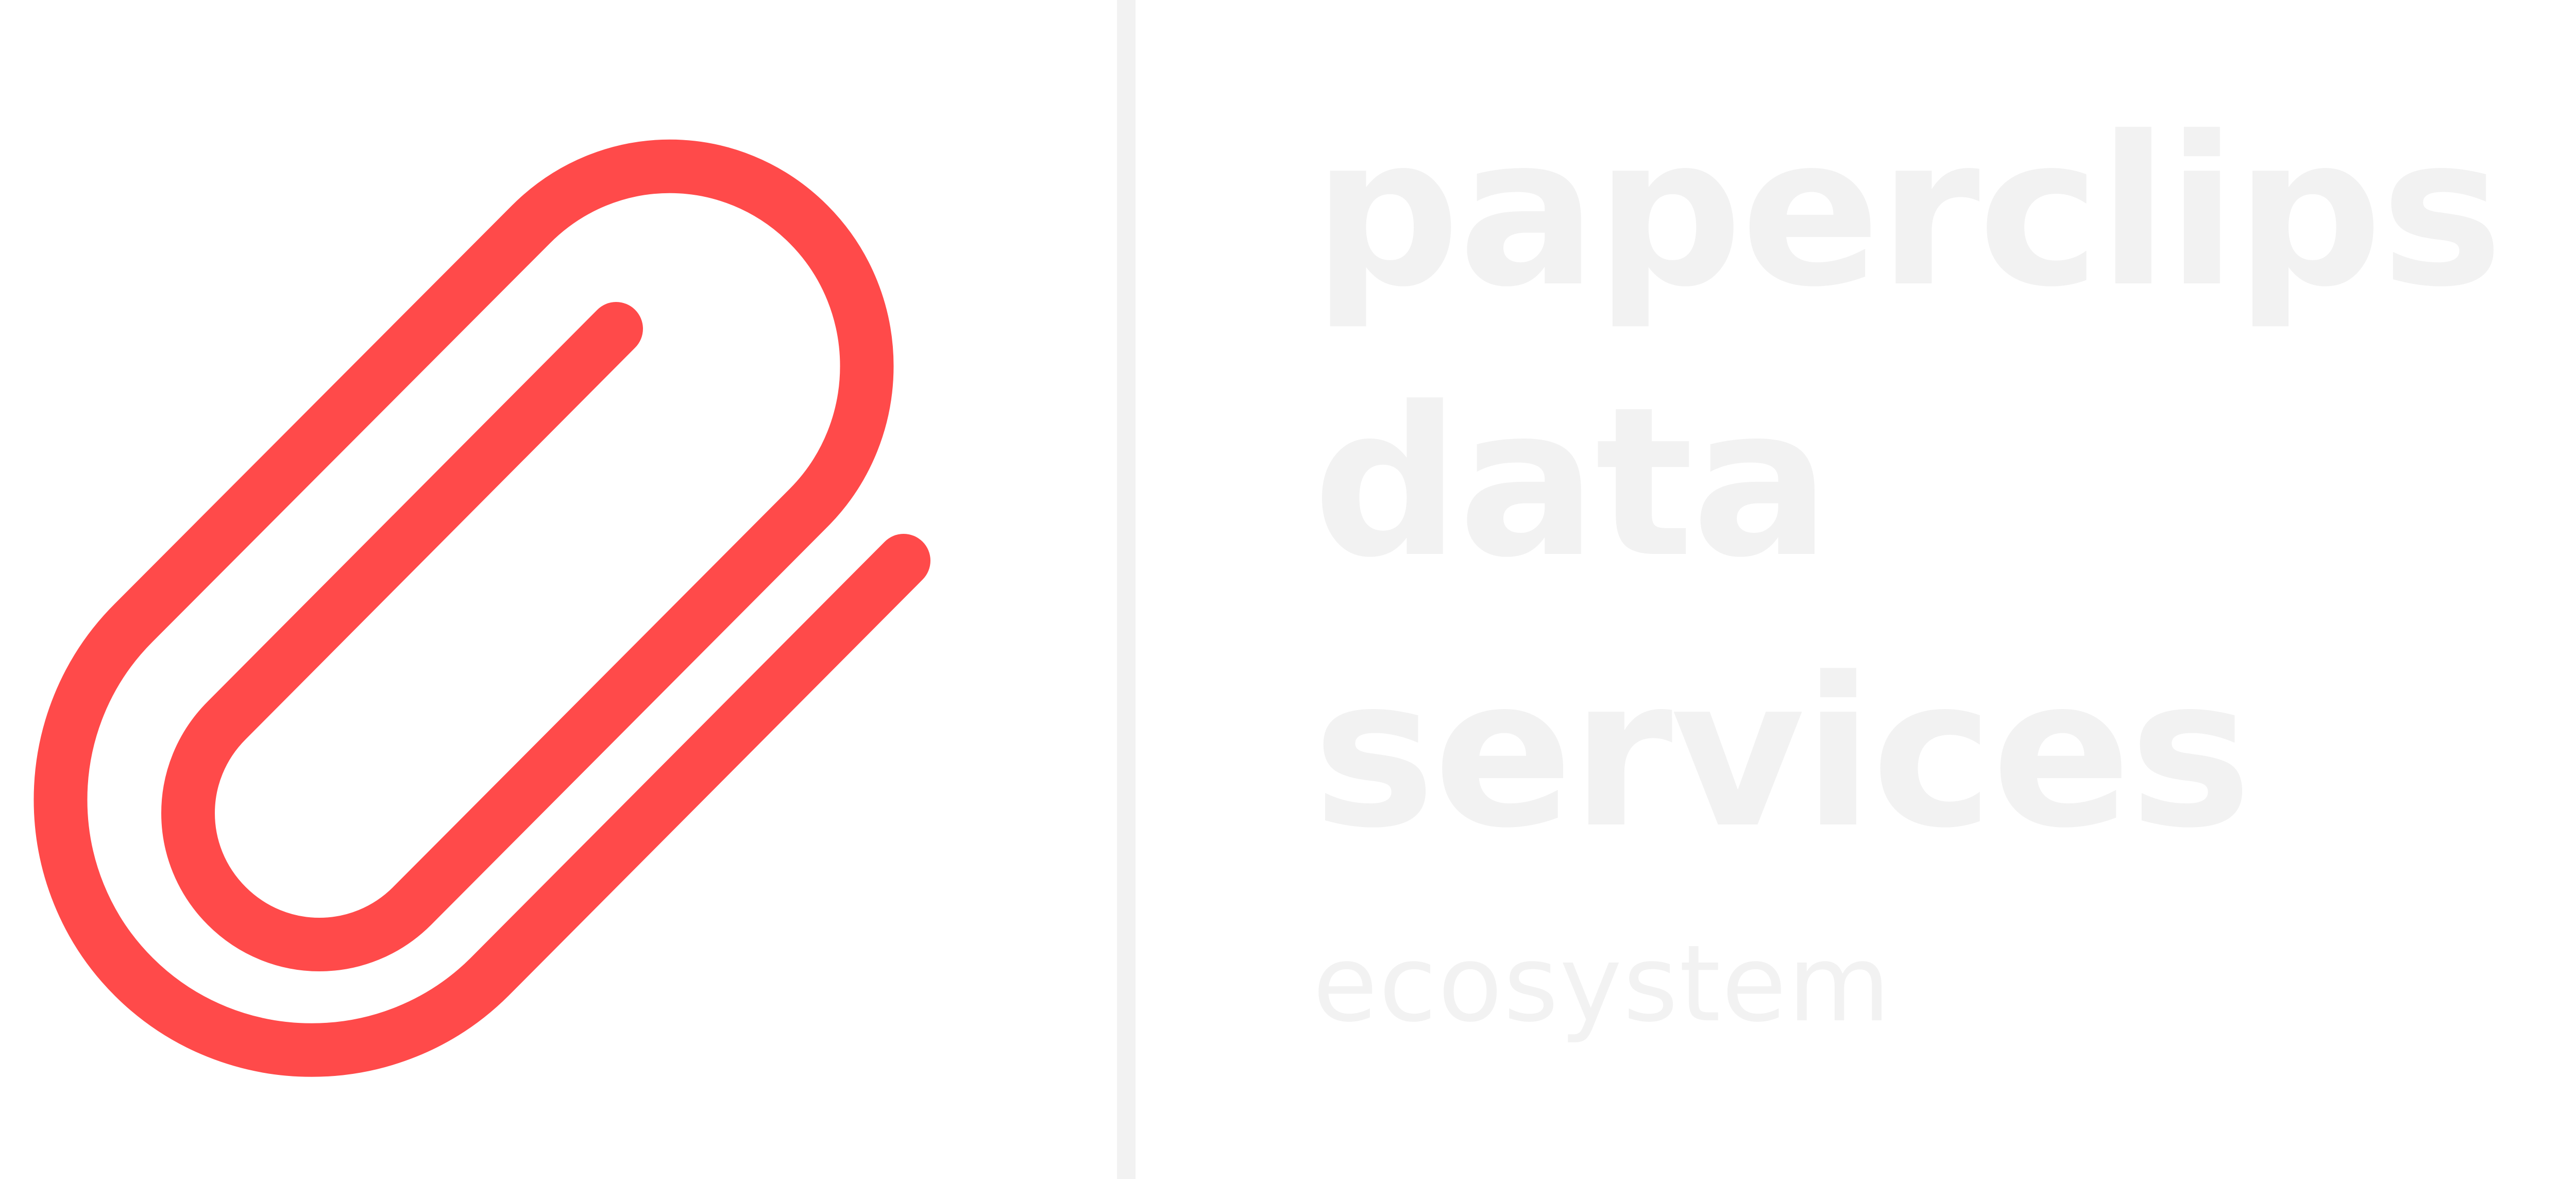 The width and height of the screenshot is (2576, 1179). Describe the element at coordinates (1572, 483) in the screenshot. I see `wordmark-line-data: data` at that location.